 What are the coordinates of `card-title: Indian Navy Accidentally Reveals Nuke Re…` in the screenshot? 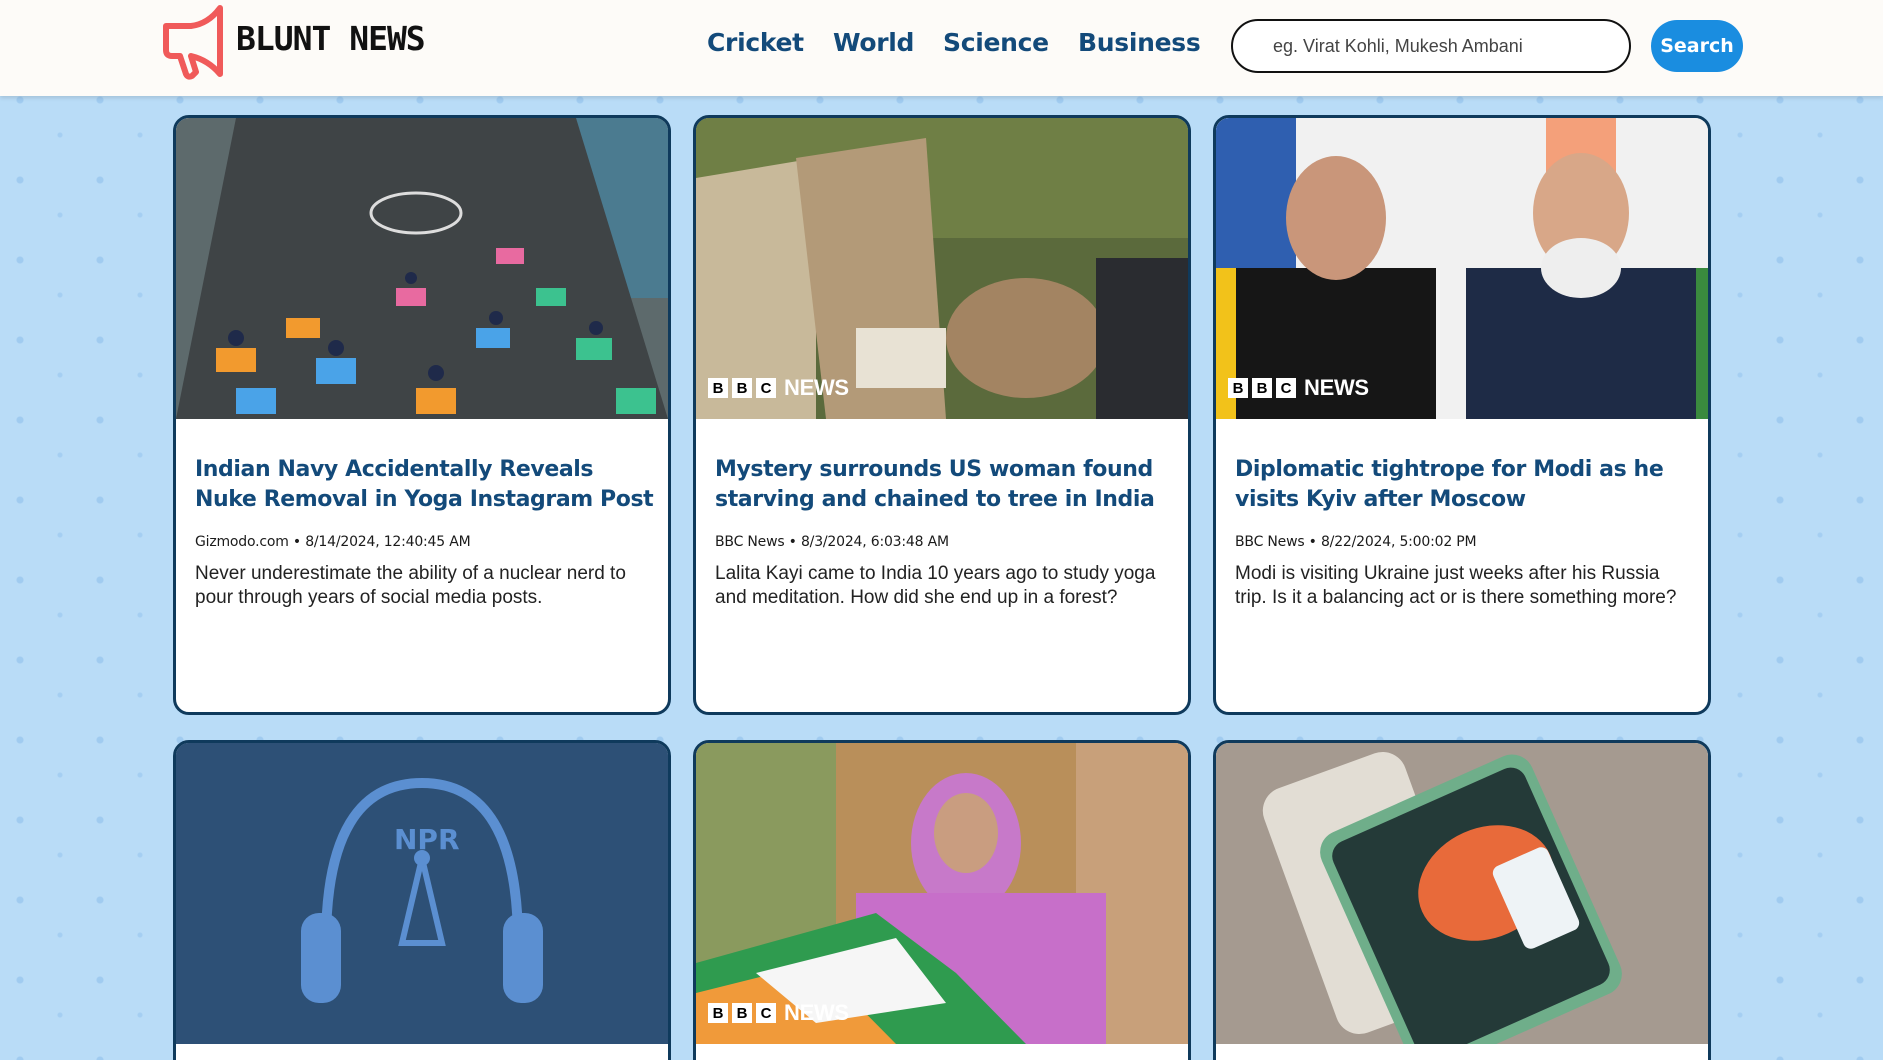 It's located at (425, 485).